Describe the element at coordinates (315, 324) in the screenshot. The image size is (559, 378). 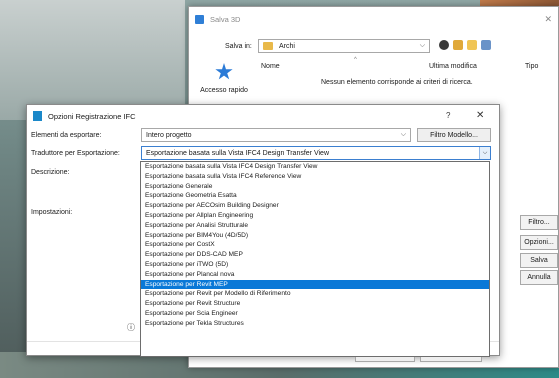
I see `dropdown-option: Esportazione per Tekla Structures` at that location.